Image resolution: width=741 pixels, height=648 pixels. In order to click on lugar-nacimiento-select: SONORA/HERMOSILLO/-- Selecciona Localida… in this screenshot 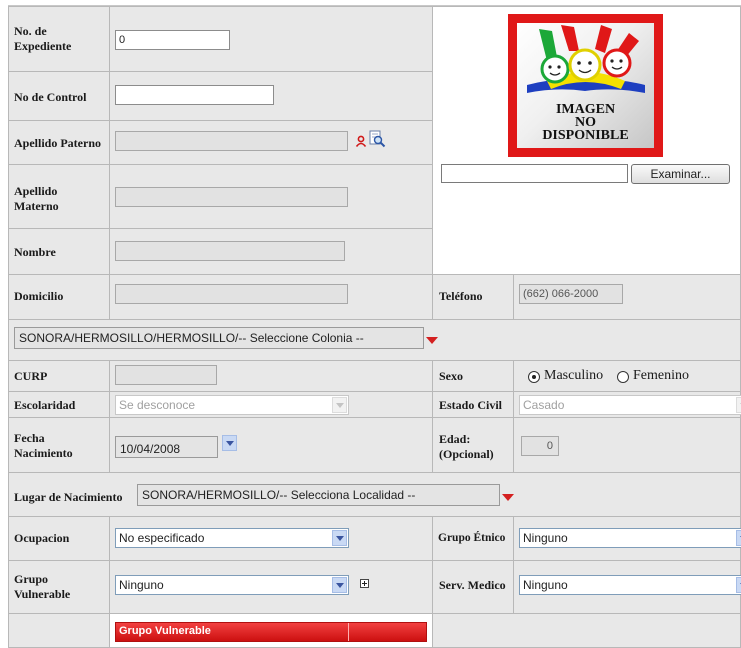, I will do `click(318, 495)`.